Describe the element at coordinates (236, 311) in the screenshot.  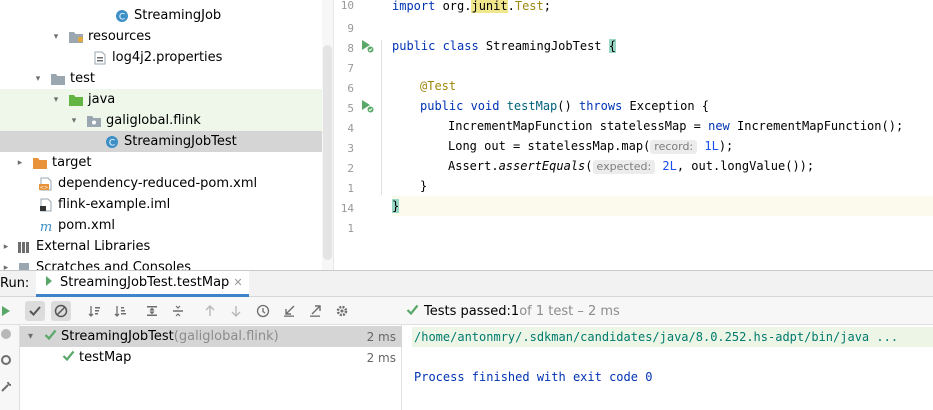
I see `next-failed-icon` at that location.